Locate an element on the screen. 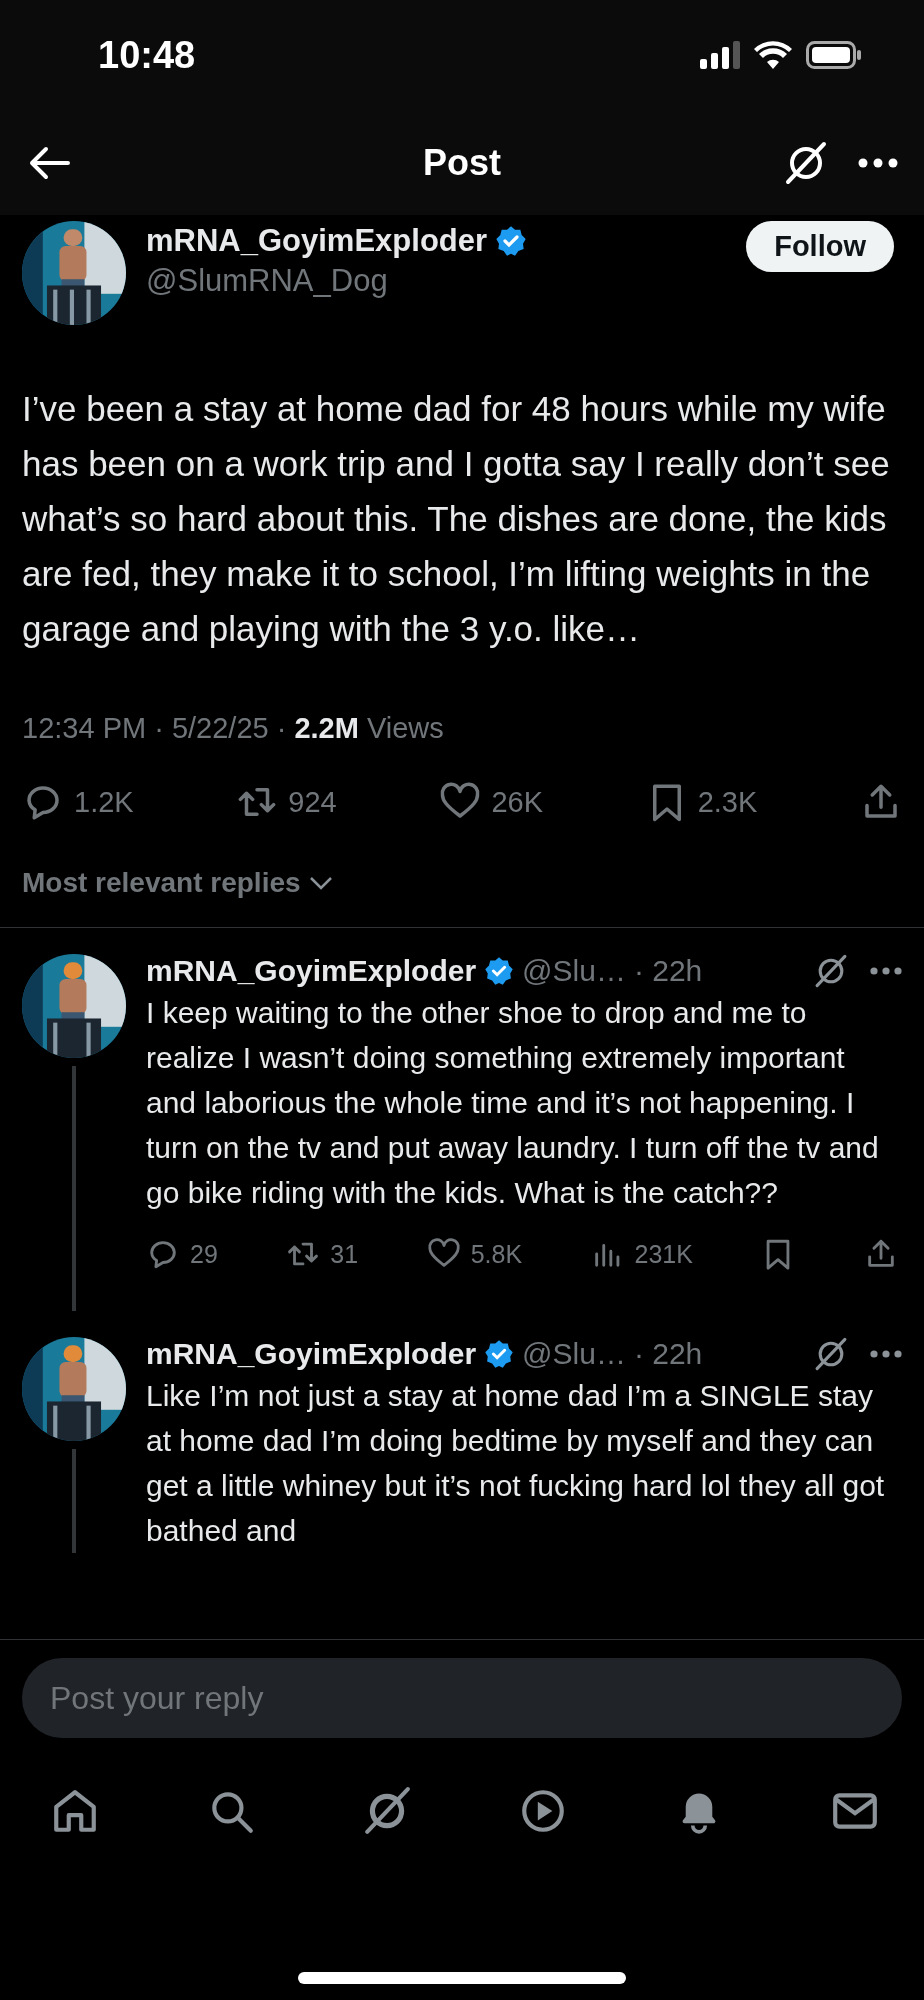  action-count: 26K is located at coordinates (517, 802).